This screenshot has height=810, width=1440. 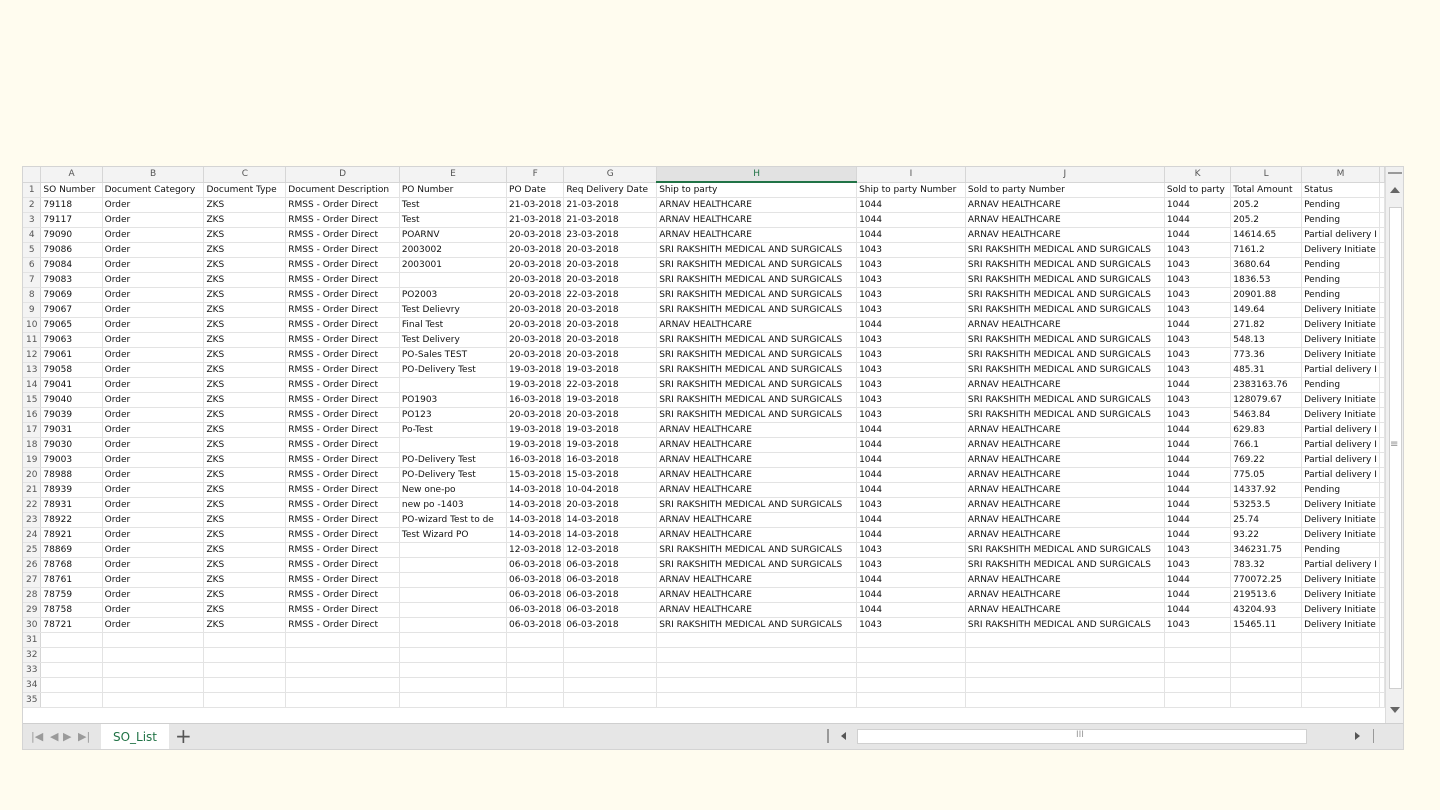 What do you see at coordinates (32, 400) in the screenshot?
I see `row-header: 15` at bounding box center [32, 400].